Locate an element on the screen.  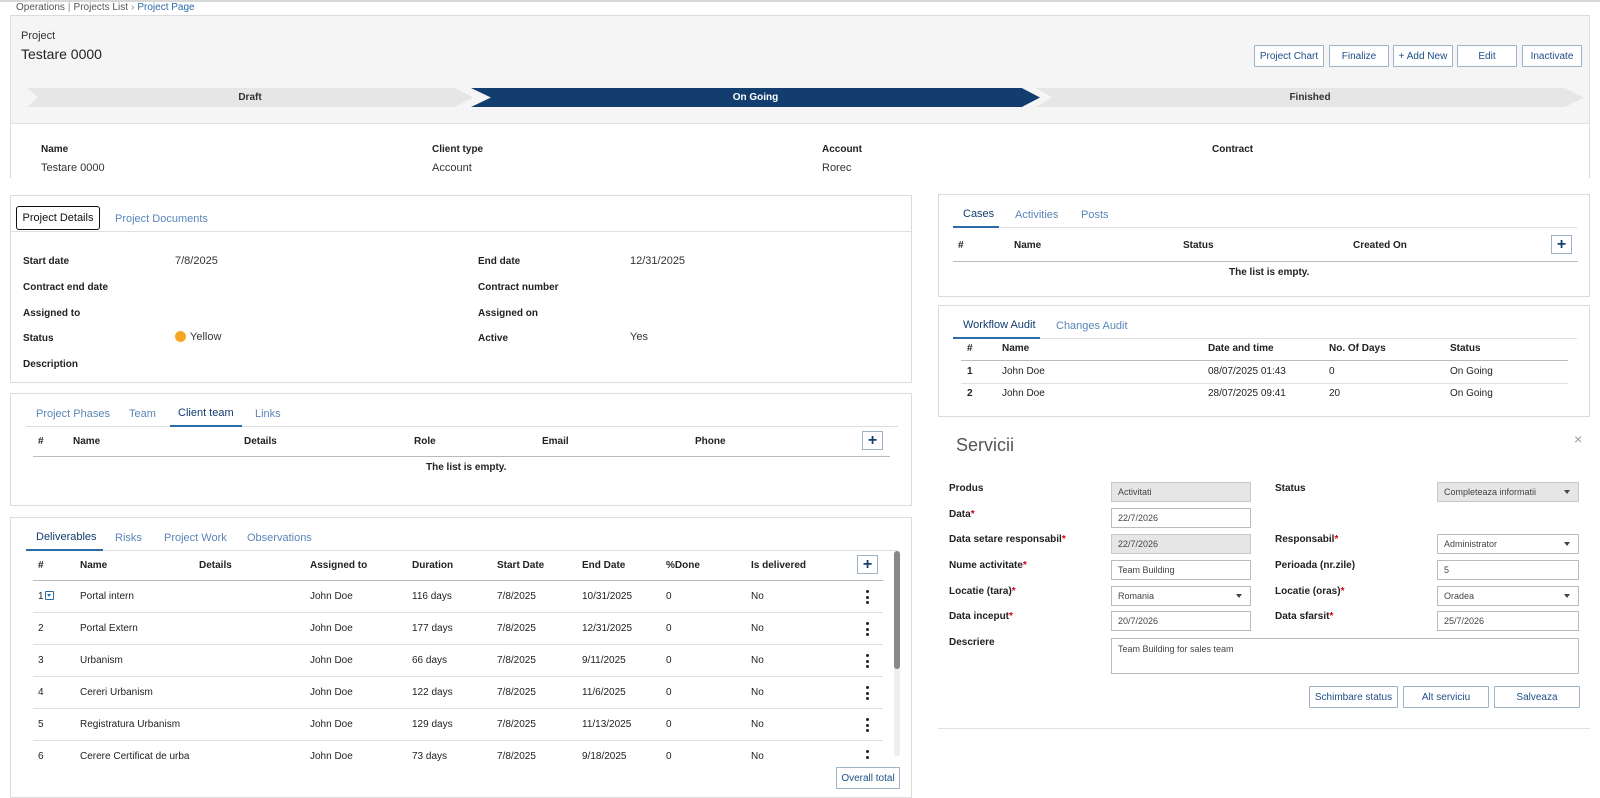
descriere-textarea: Team Building for sales team is located at coordinates (1345, 656).